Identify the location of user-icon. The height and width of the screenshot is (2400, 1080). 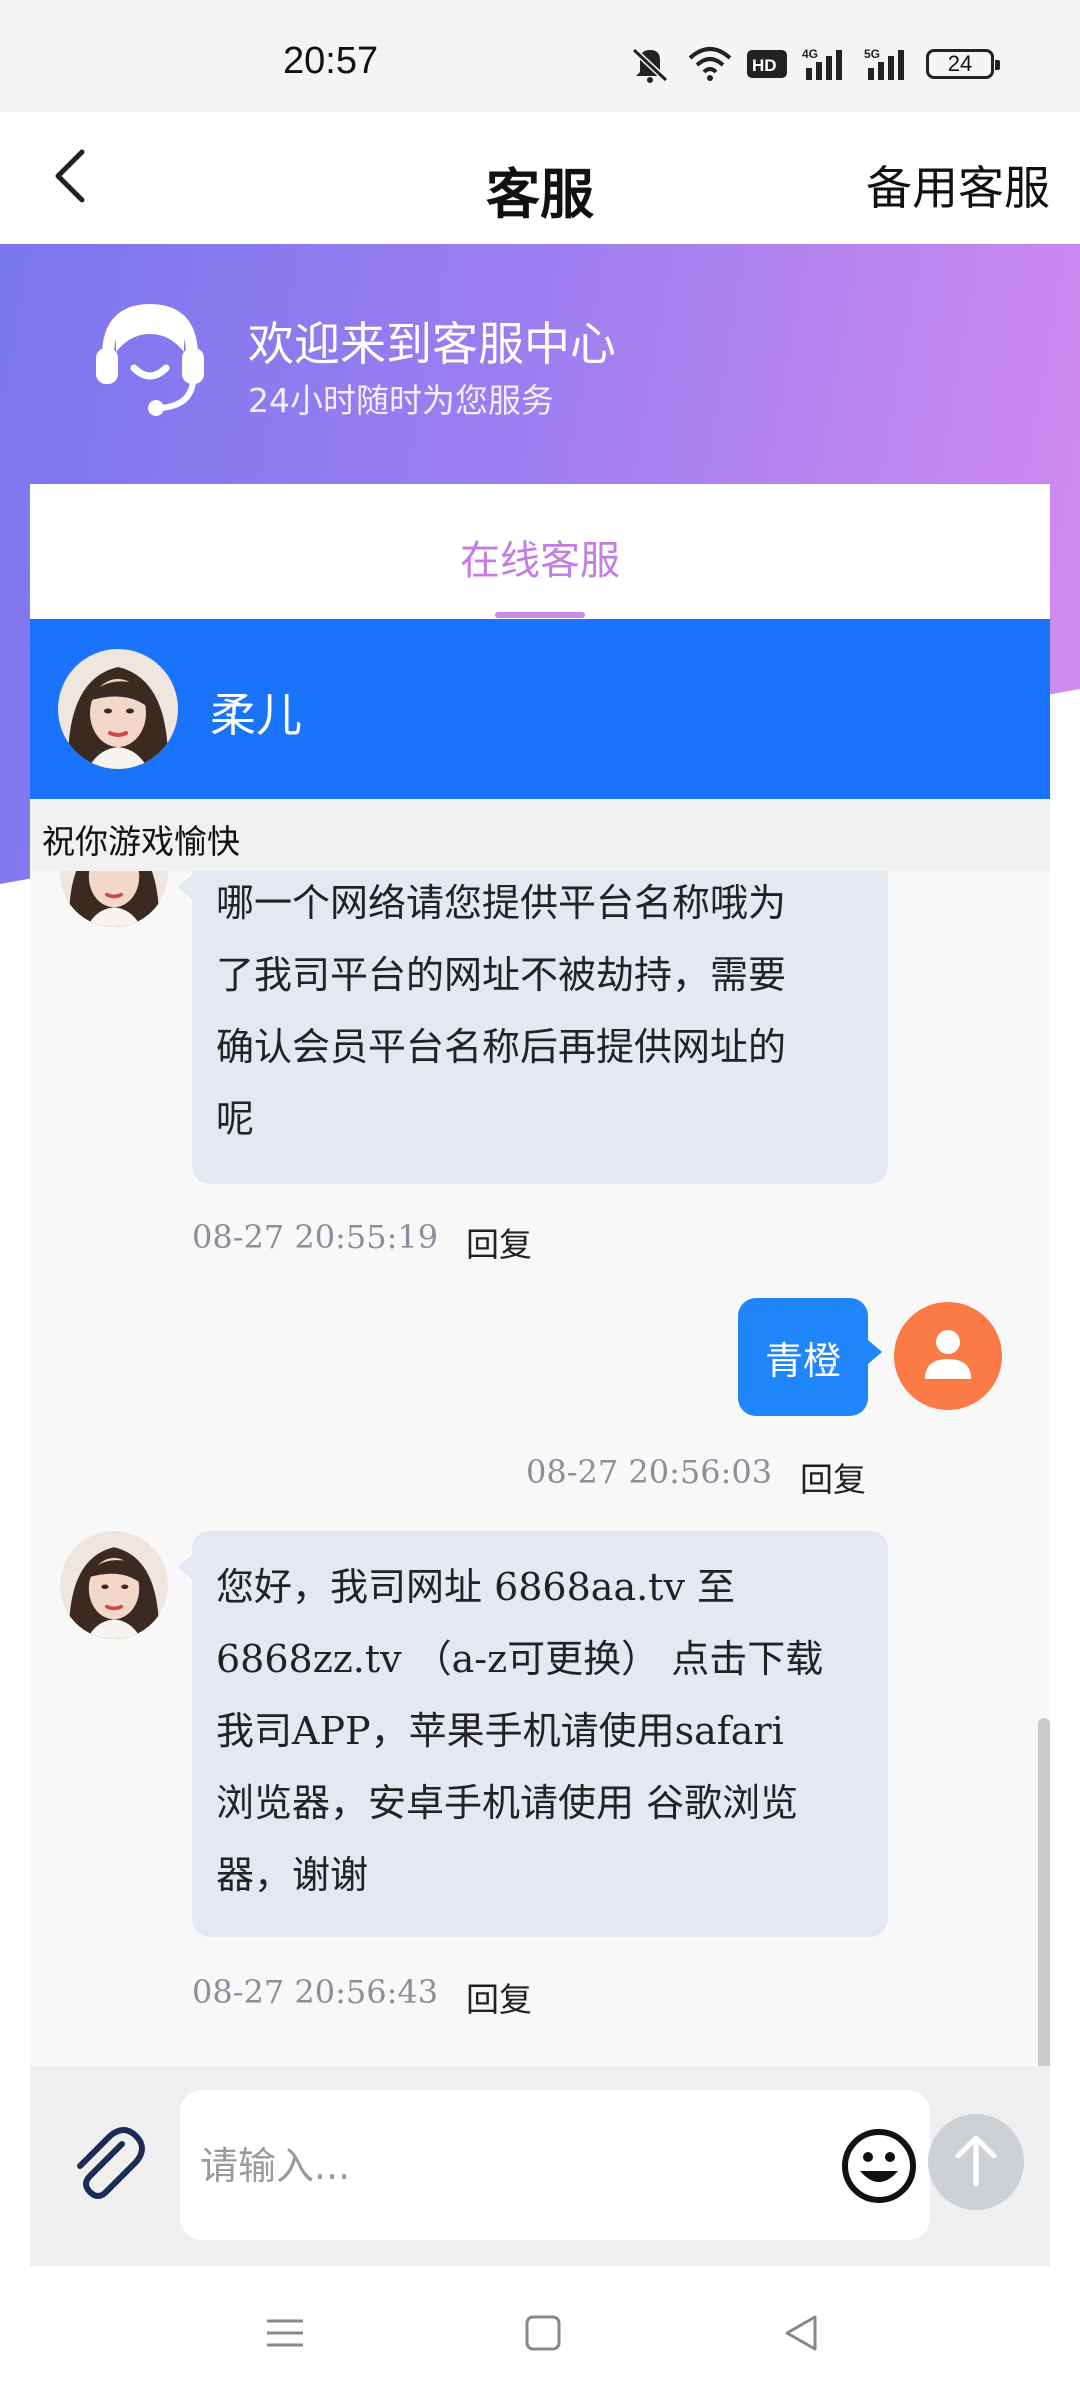
(948, 1356).